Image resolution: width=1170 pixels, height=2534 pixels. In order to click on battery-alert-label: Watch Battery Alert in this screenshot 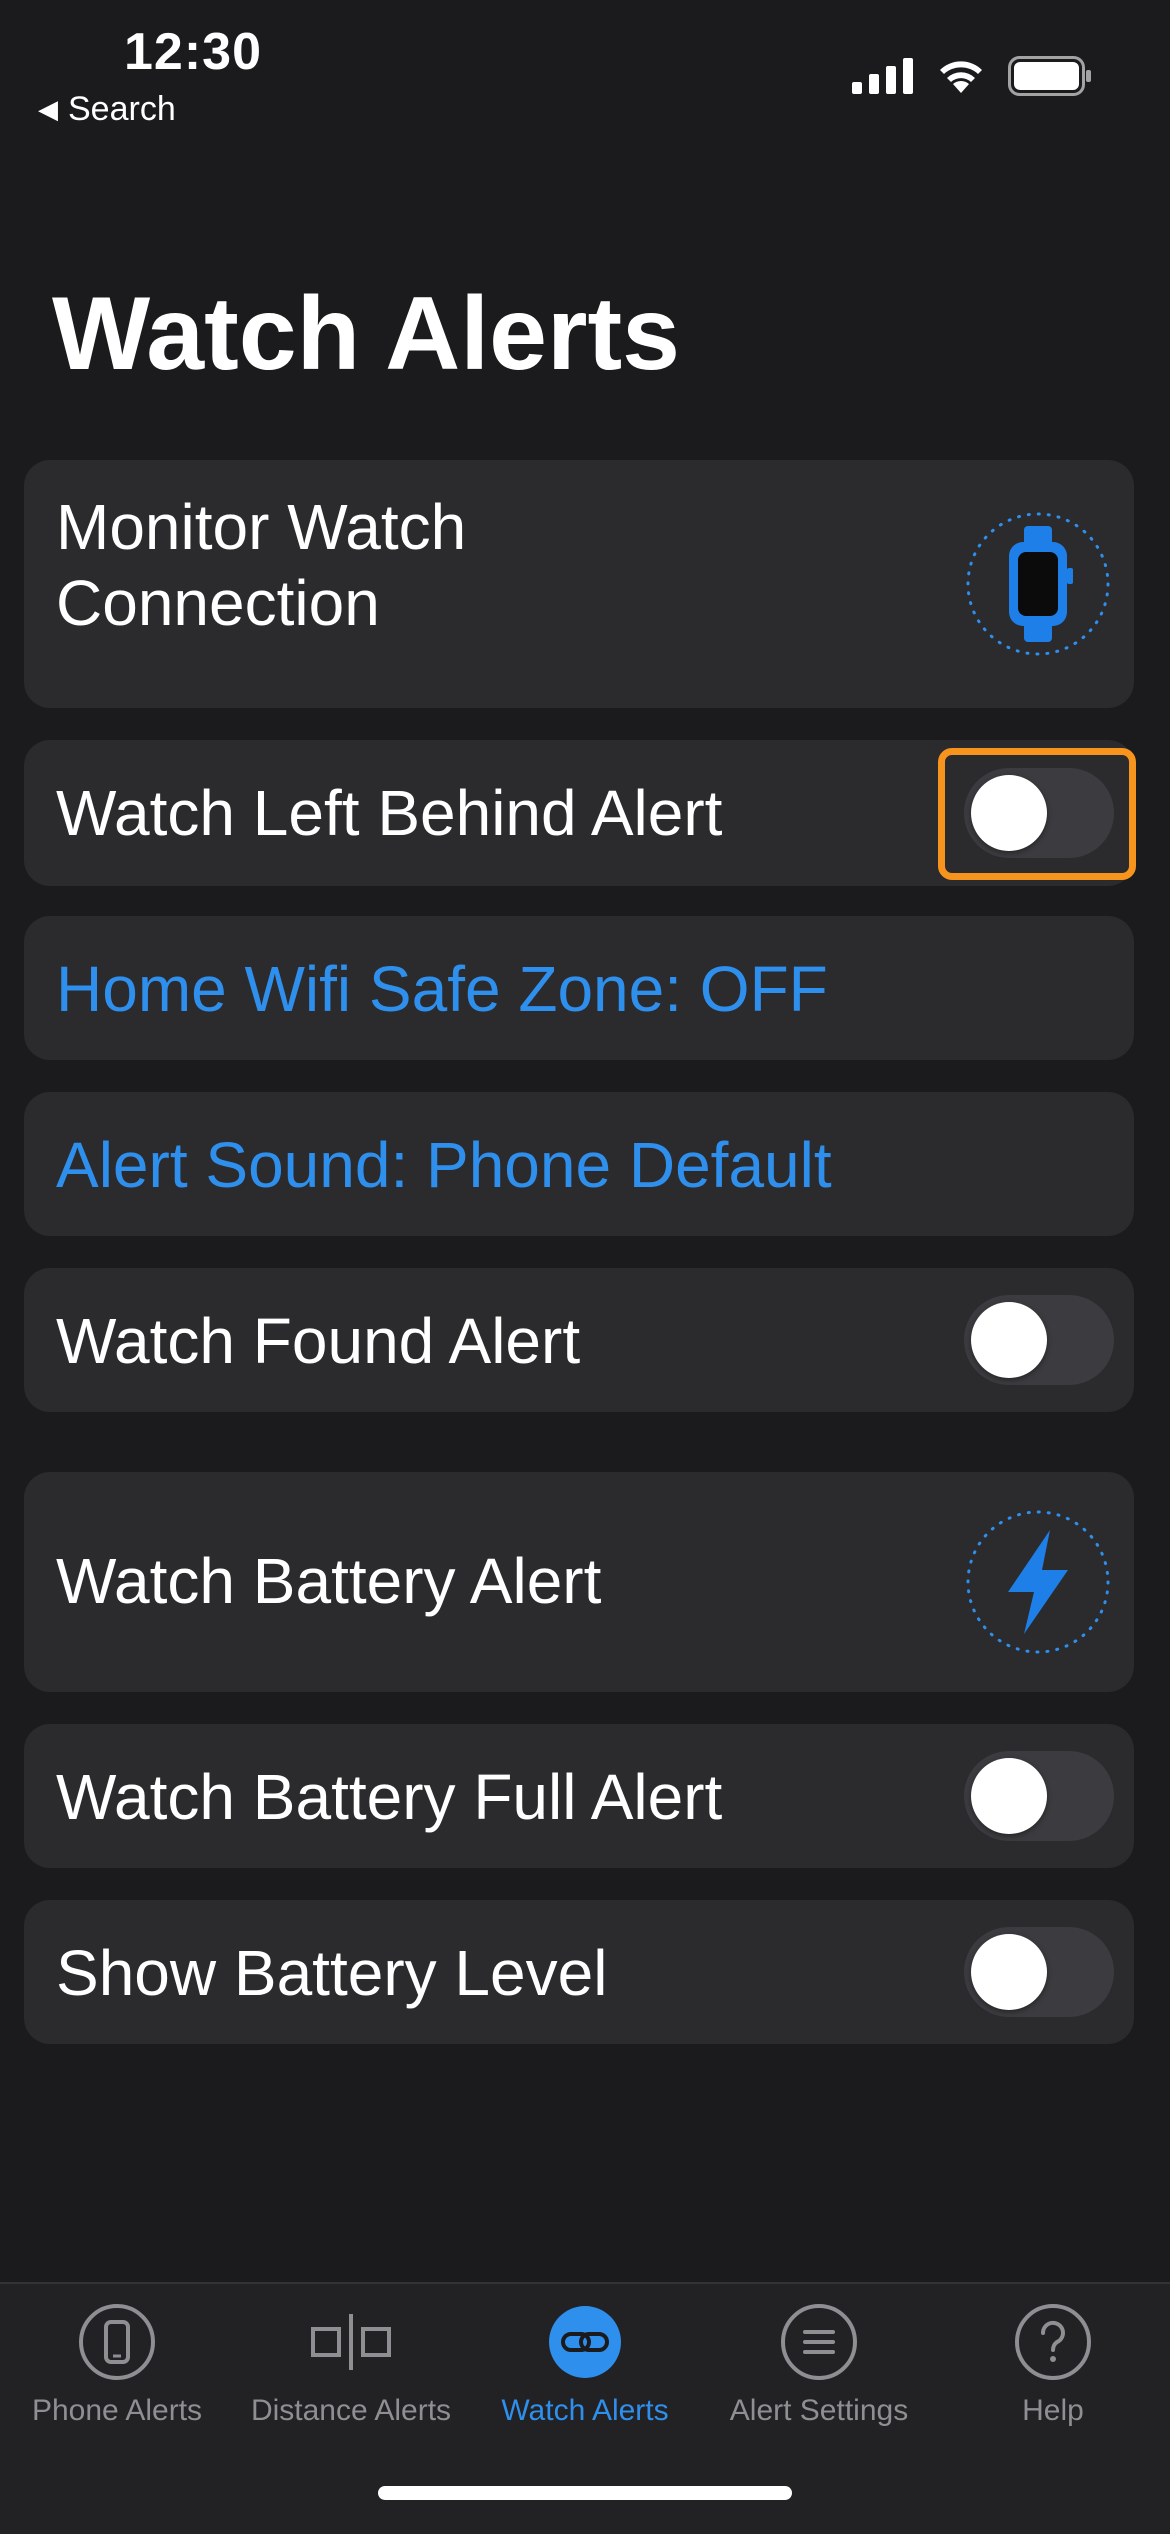, I will do `click(329, 1581)`.